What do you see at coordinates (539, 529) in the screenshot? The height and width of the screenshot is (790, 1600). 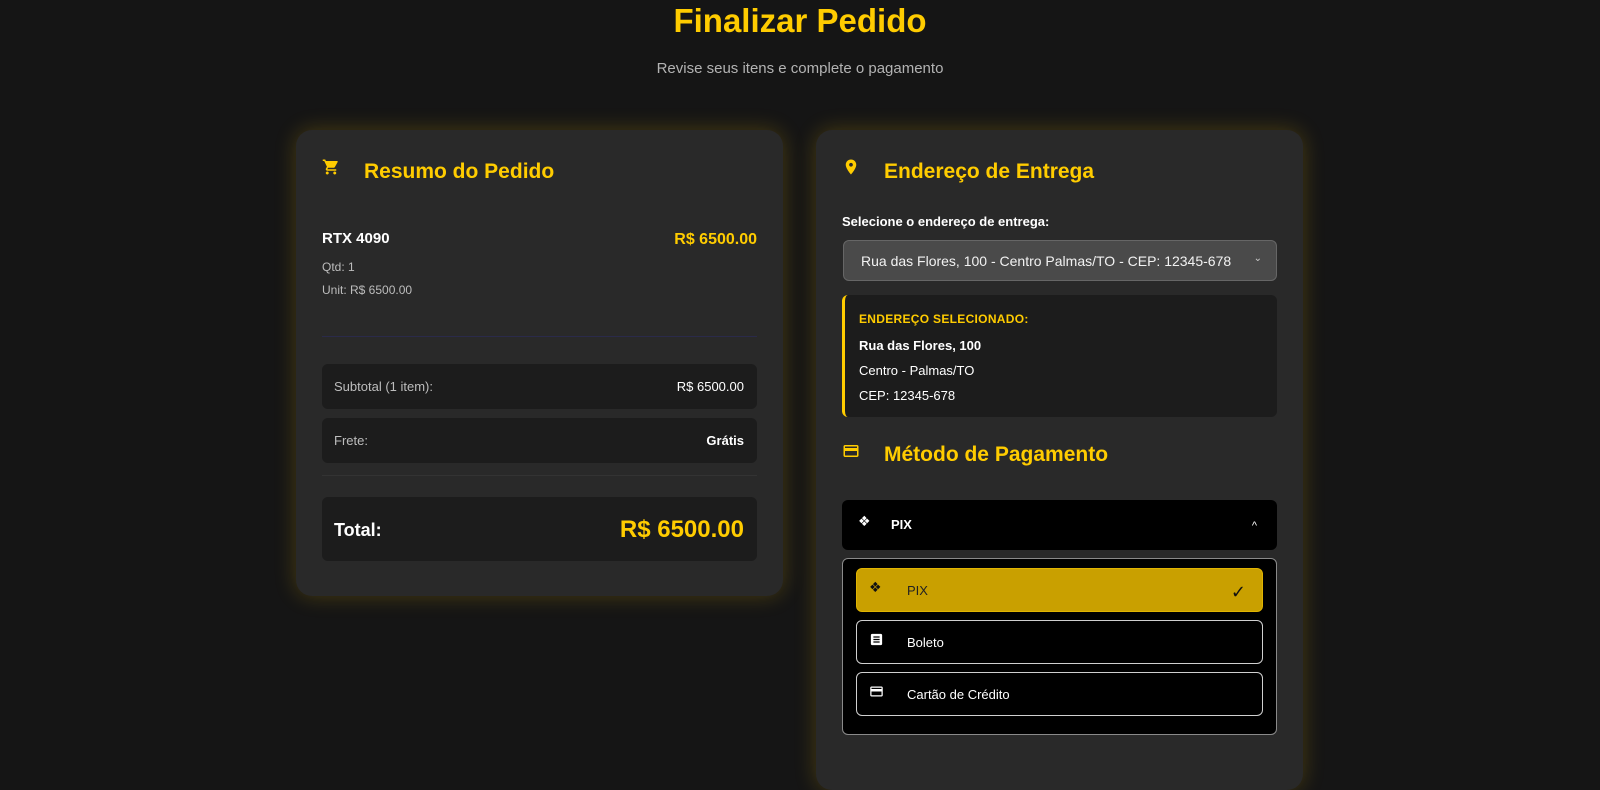 I see `total-row: Total: R$ 6500.00` at bounding box center [539, 529].